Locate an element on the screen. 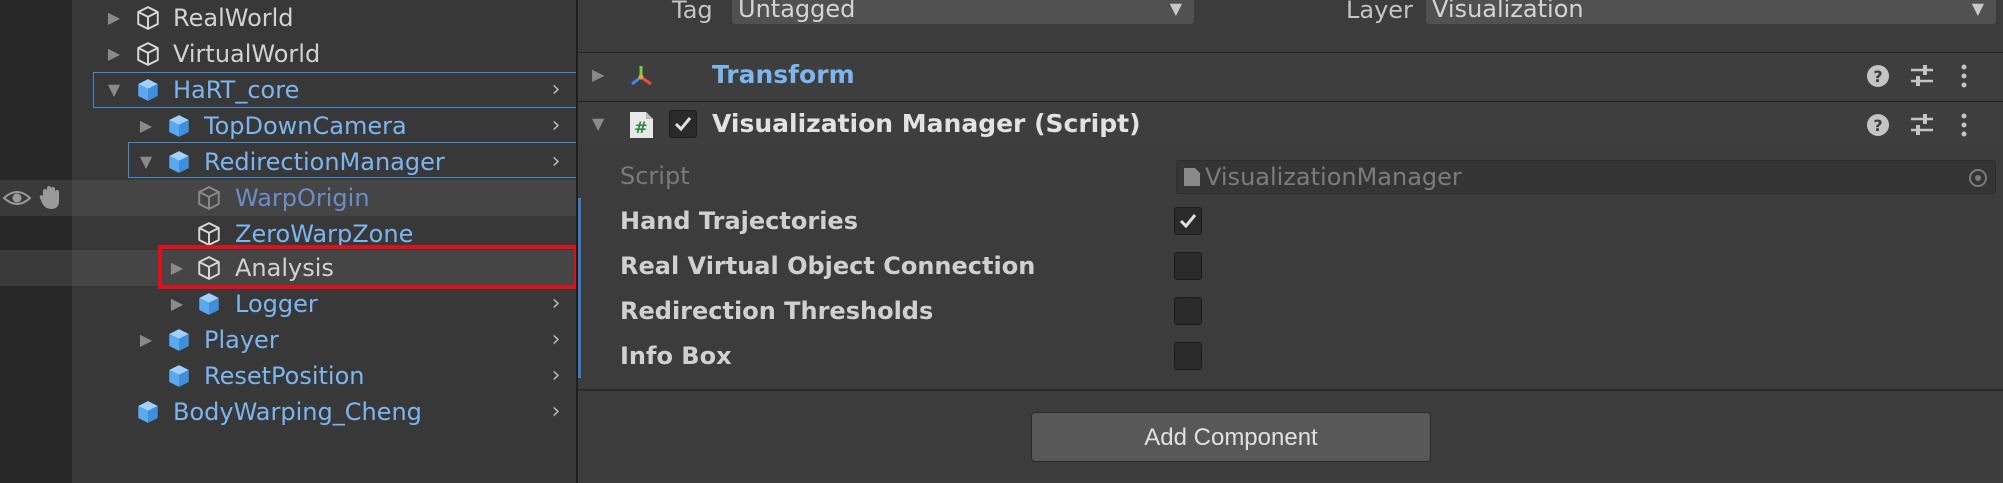 The image size is (2003, 483). tag-dropdown-value: Untagged is located at coordinates (797, 11).